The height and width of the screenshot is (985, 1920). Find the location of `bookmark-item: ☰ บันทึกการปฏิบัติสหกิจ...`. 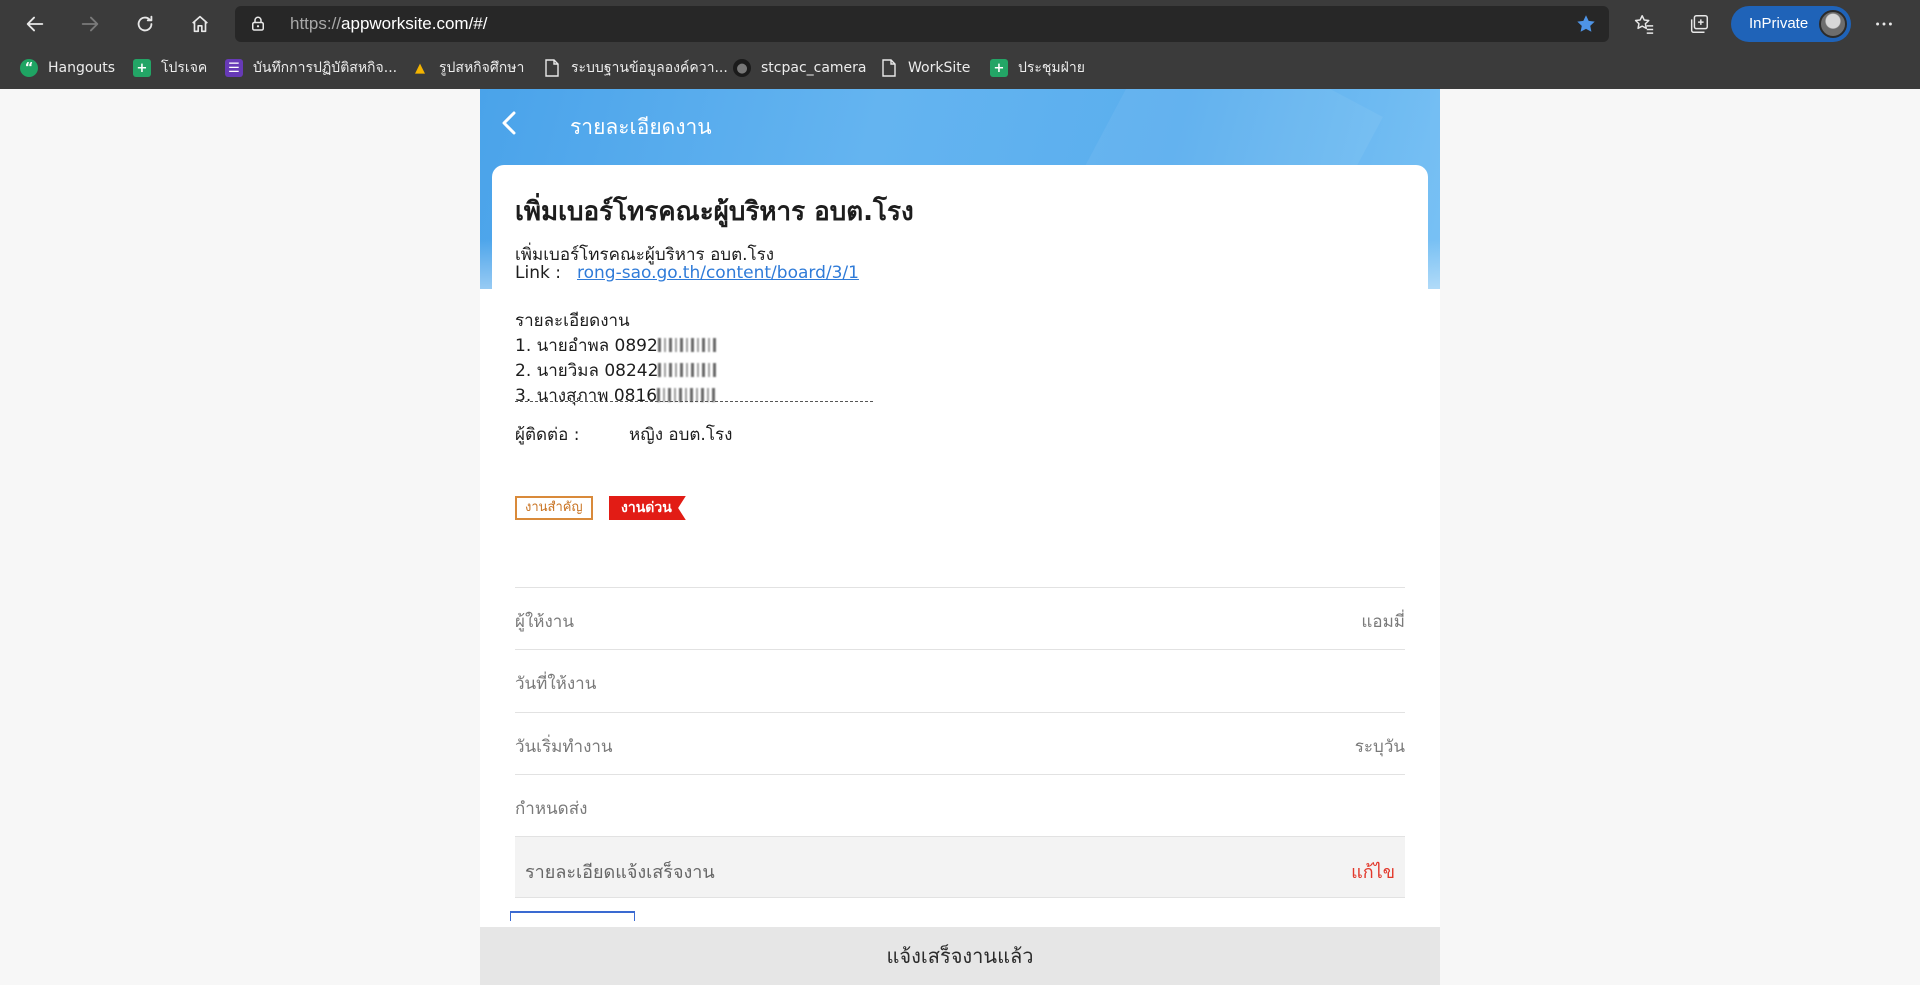

bookmark-item: ☰ บันทึกการปฏิบัติสหกิจ... is located at coordinates (311, 68).